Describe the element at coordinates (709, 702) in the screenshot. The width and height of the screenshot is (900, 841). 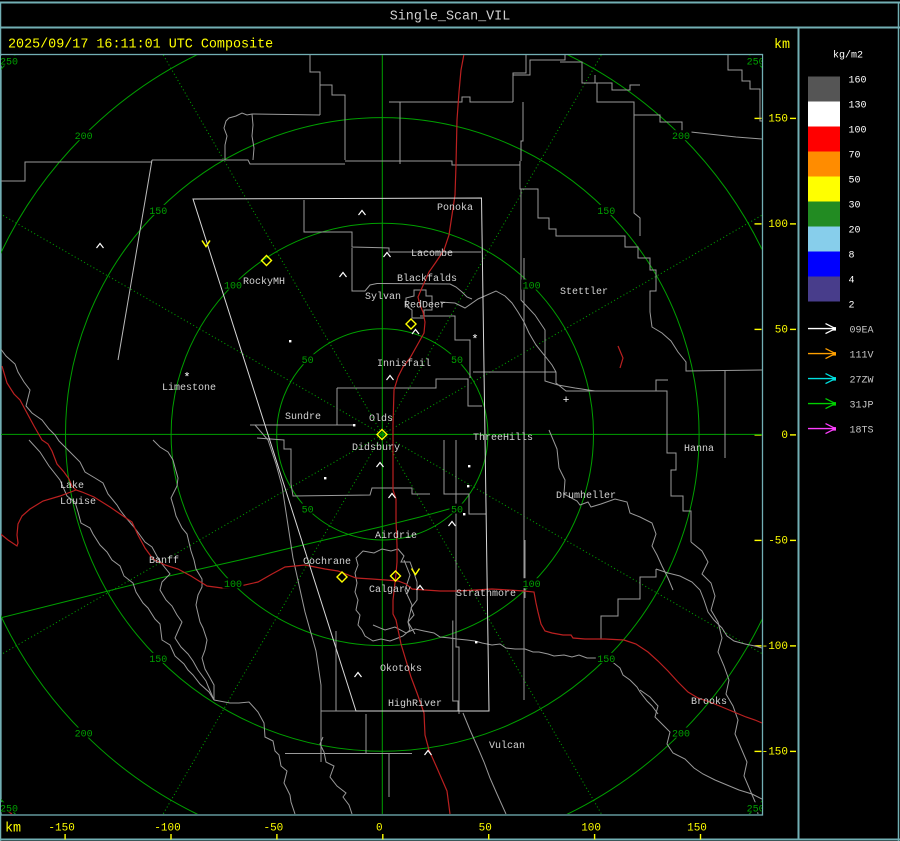
I see `svg-text: Brooks` at that location.